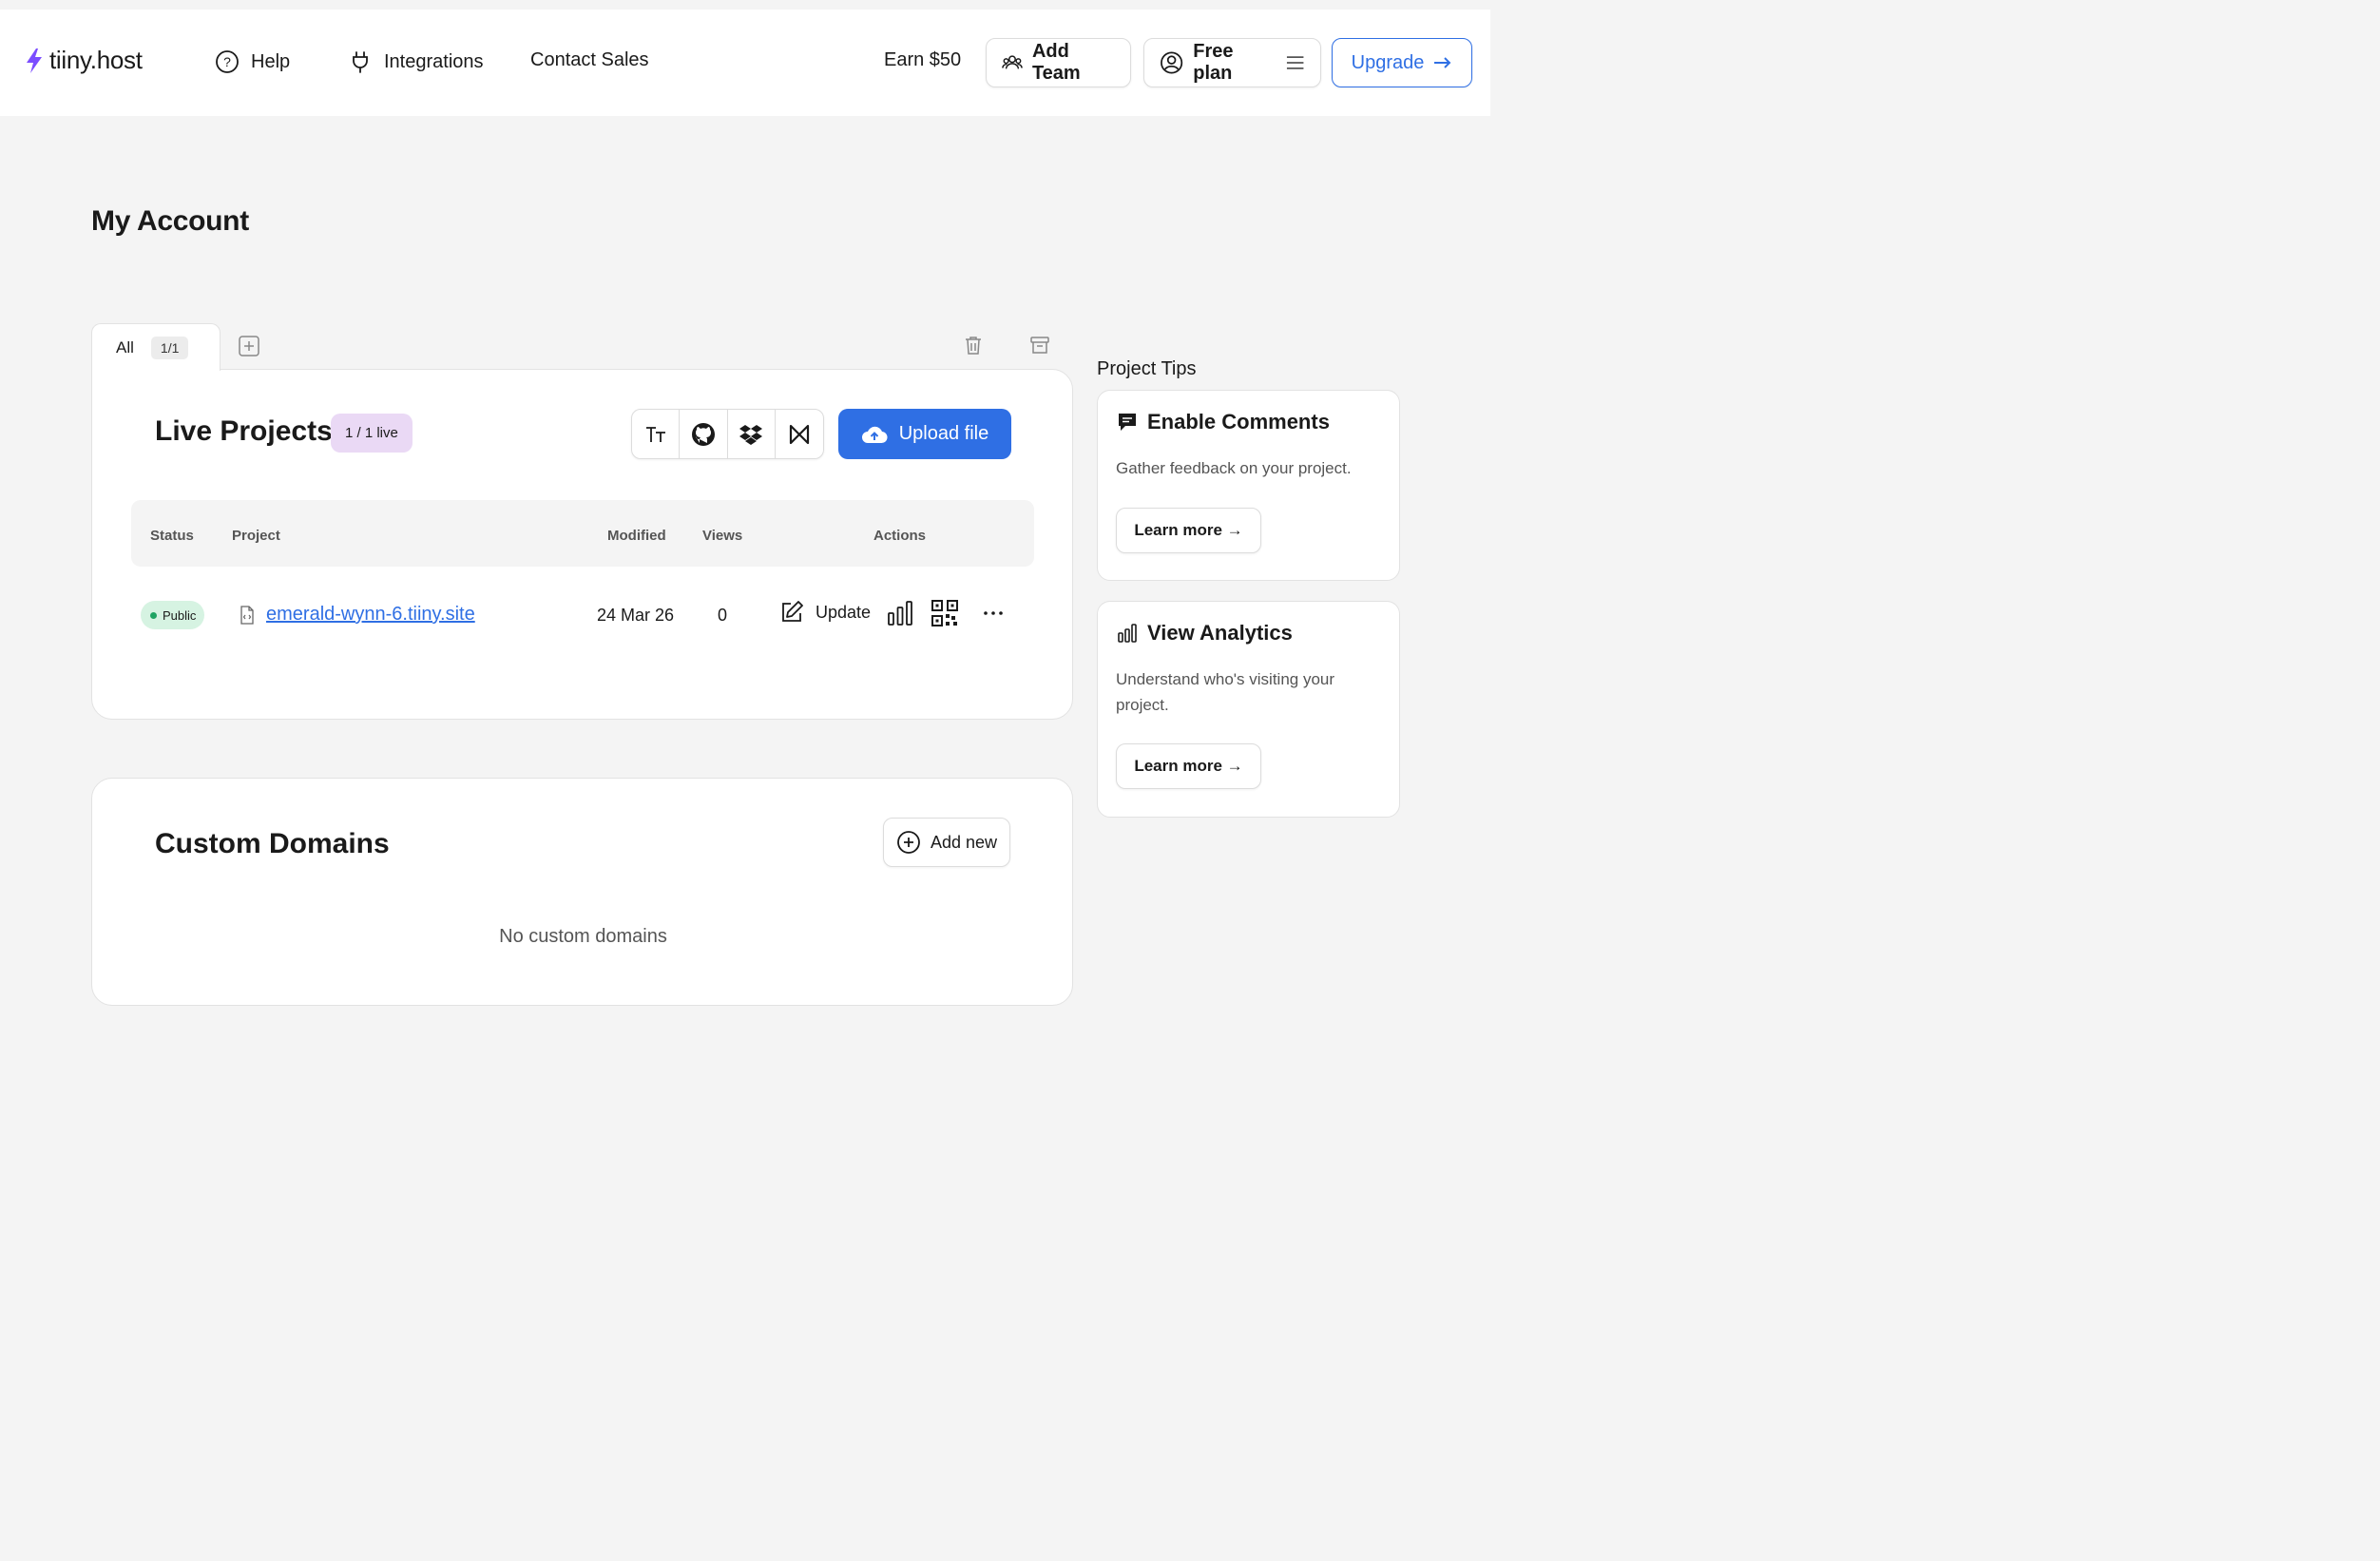 The height and width of the screenshot is (1561, 2380). I want to click on users-icon, so click(1012, 62).